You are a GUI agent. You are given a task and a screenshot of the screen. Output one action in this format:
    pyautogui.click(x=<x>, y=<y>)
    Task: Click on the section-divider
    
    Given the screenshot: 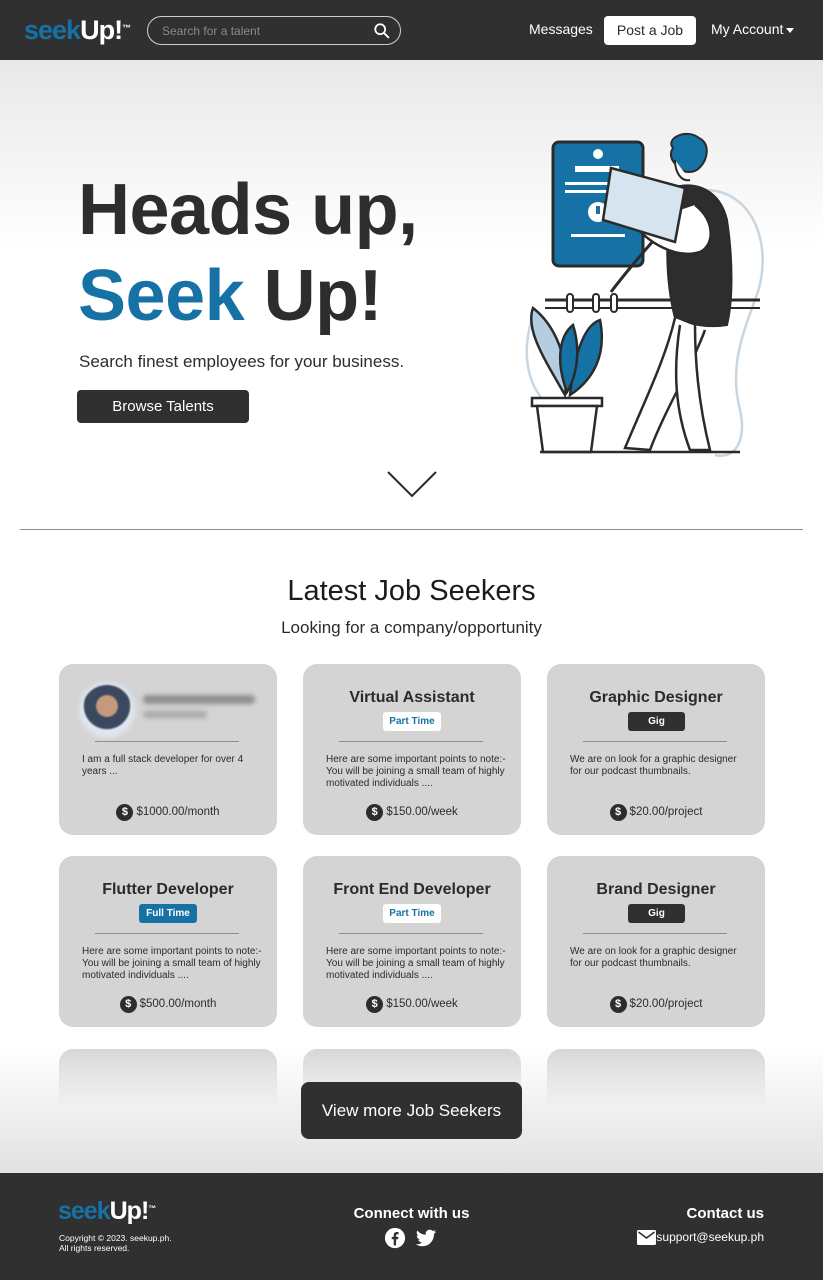 What is the action you would take?
    pyautogui.click(x=411, y=529)
    